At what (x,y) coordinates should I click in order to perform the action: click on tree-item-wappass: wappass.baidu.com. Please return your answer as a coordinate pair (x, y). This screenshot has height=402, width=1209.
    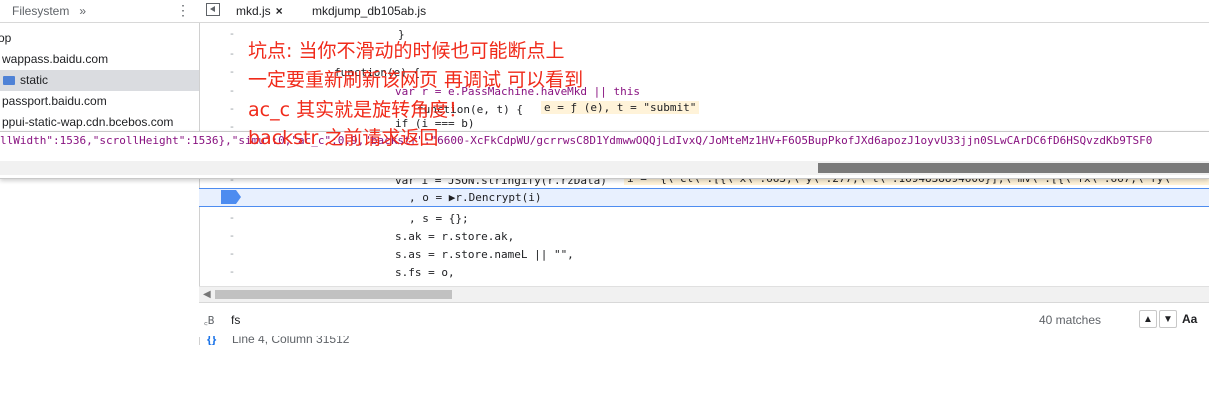
    Looking at the image, I should click on (99, 59).